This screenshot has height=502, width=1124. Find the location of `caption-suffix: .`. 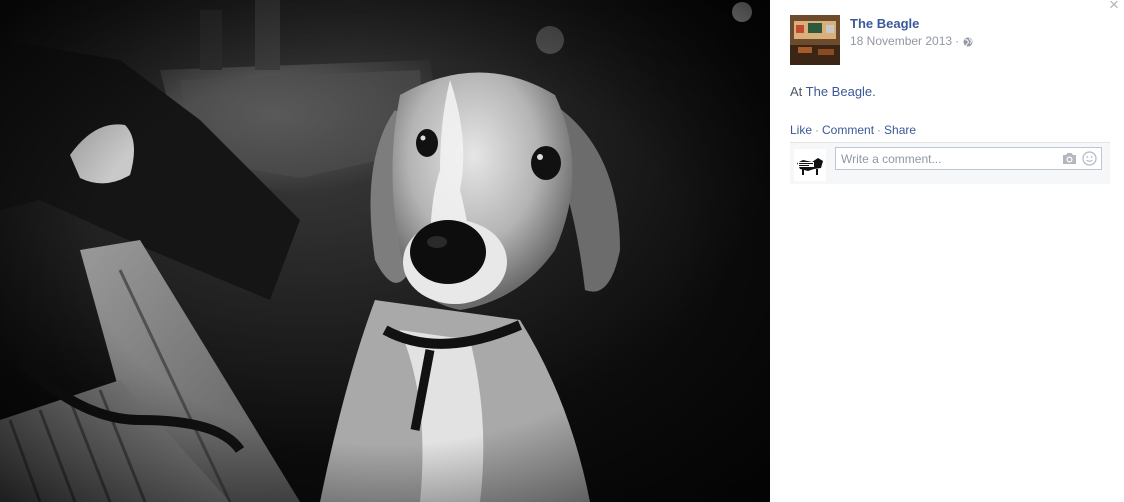

caption-suffix: . is located at coordinates (874, 91).